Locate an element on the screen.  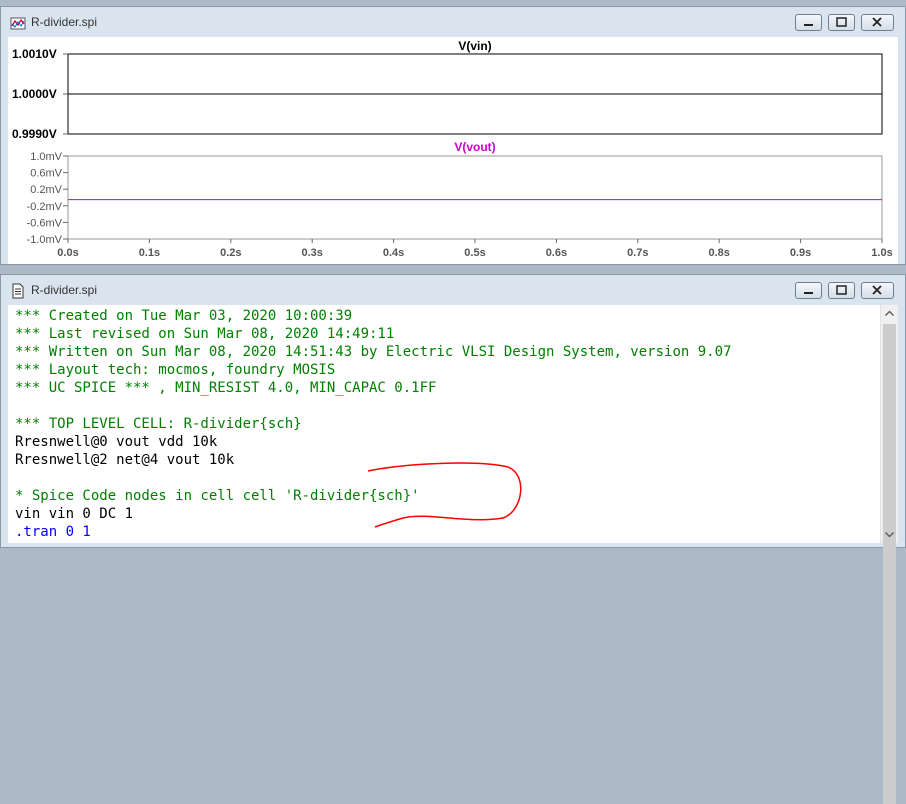
x-tick-label: 0.3s is located at coordinates (311, 253).